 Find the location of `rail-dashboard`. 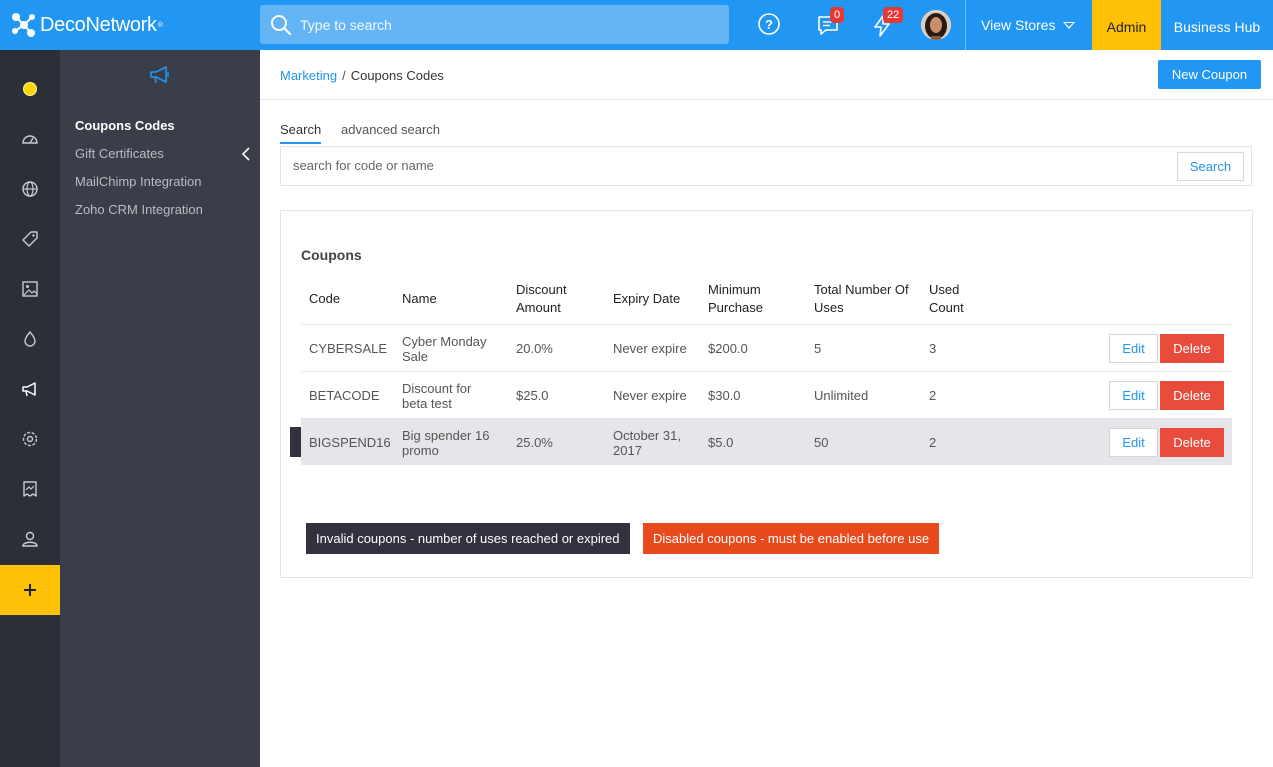

rail-dashboard is located at coordinates (30, 139).